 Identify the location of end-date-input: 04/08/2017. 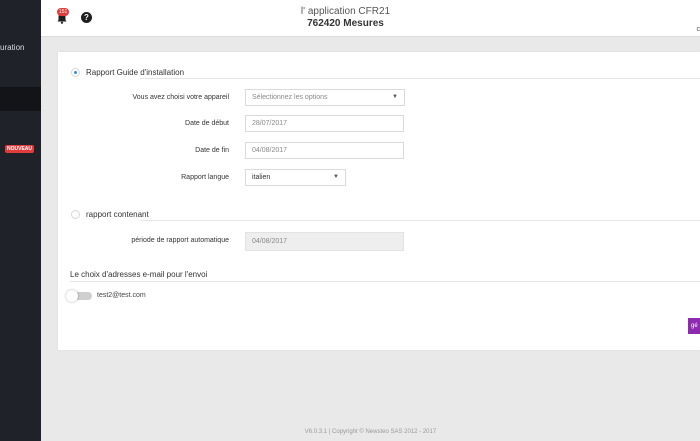
(324, 150).